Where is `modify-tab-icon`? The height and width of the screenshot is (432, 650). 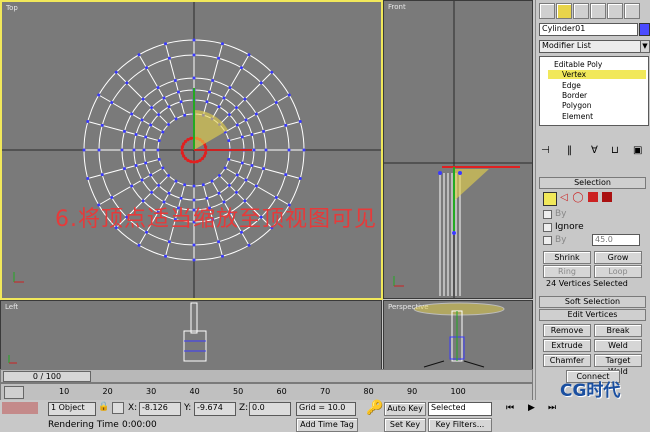 modify-tab-icon is located at coordinates (564, 11).